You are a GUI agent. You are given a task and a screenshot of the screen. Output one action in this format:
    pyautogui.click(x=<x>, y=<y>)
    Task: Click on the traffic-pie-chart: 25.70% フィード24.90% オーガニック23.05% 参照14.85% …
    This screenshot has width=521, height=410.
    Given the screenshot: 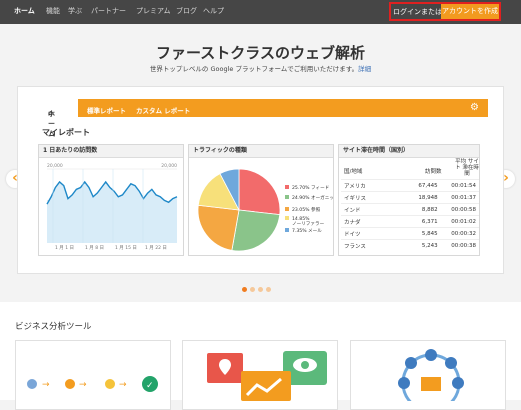 What is the action you would take?
    pyautogui.click(x=265, y=210)
    